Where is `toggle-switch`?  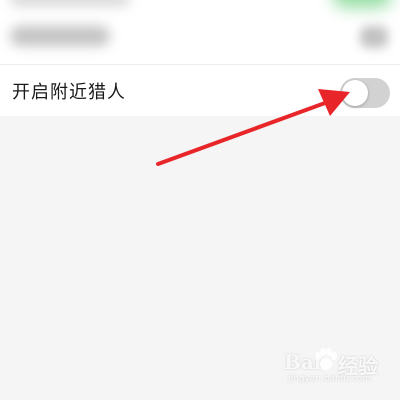 toggle-switch is located at coordinates (365, 93).